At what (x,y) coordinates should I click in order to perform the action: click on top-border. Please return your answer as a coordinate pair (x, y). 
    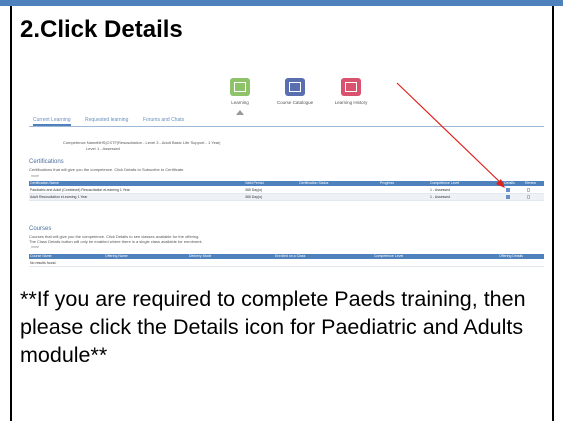
    Looking at the image, I should click on (281, 3).